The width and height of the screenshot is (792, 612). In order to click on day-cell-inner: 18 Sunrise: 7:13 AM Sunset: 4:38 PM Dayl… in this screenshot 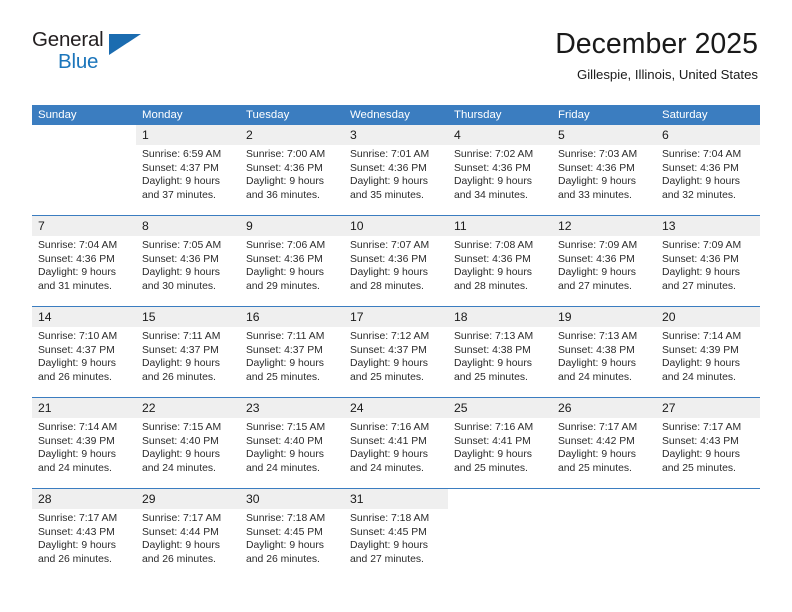, I will do `click(500, 352)`.